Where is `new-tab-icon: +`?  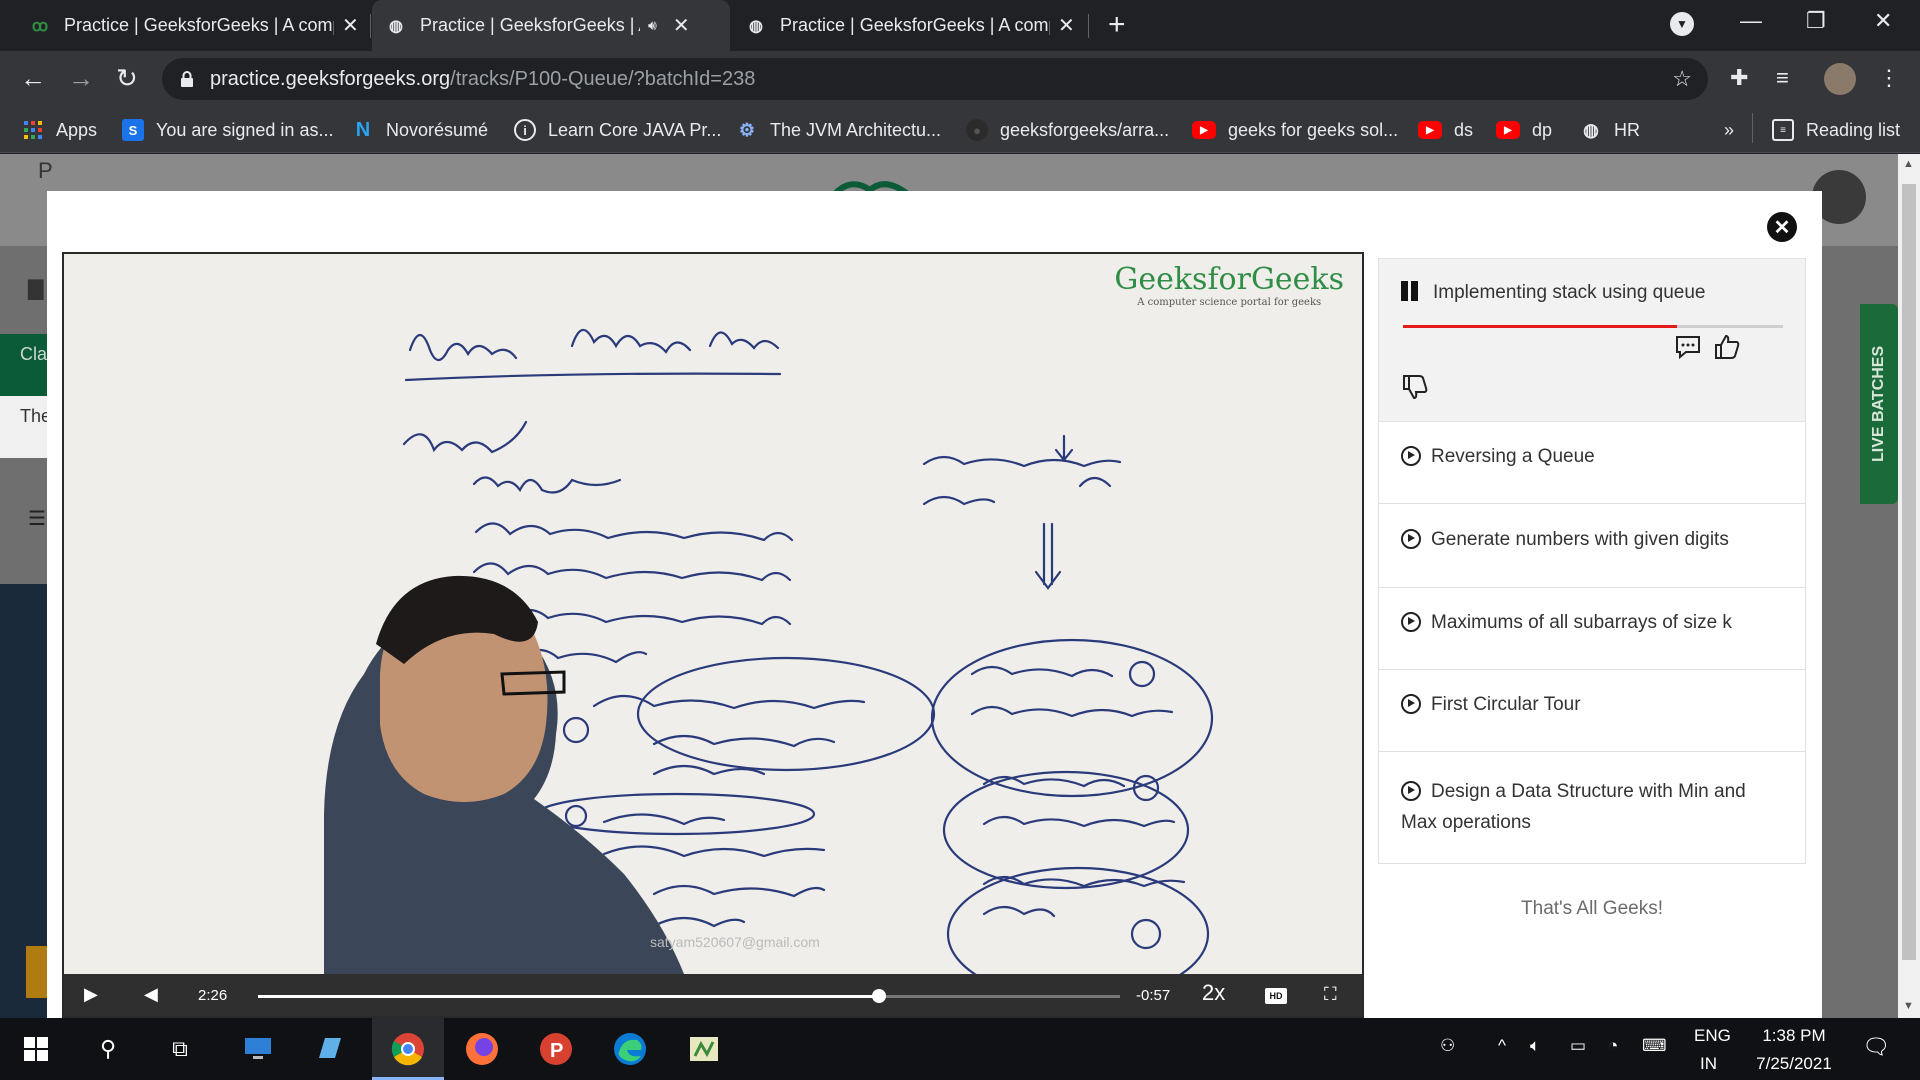 new-tab-icon: + is located at coordinates (1117, 25).